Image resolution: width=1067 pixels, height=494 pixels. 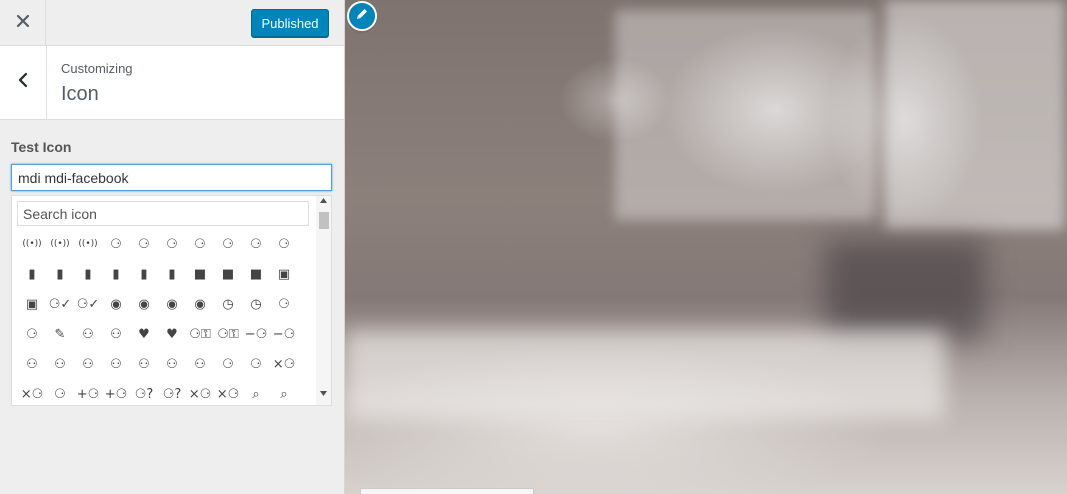 What do you see at coordinates (200, 244) in the screenshot?
I see `account-arrow-left-icon: ⚆` at bounding box center [200, 244].